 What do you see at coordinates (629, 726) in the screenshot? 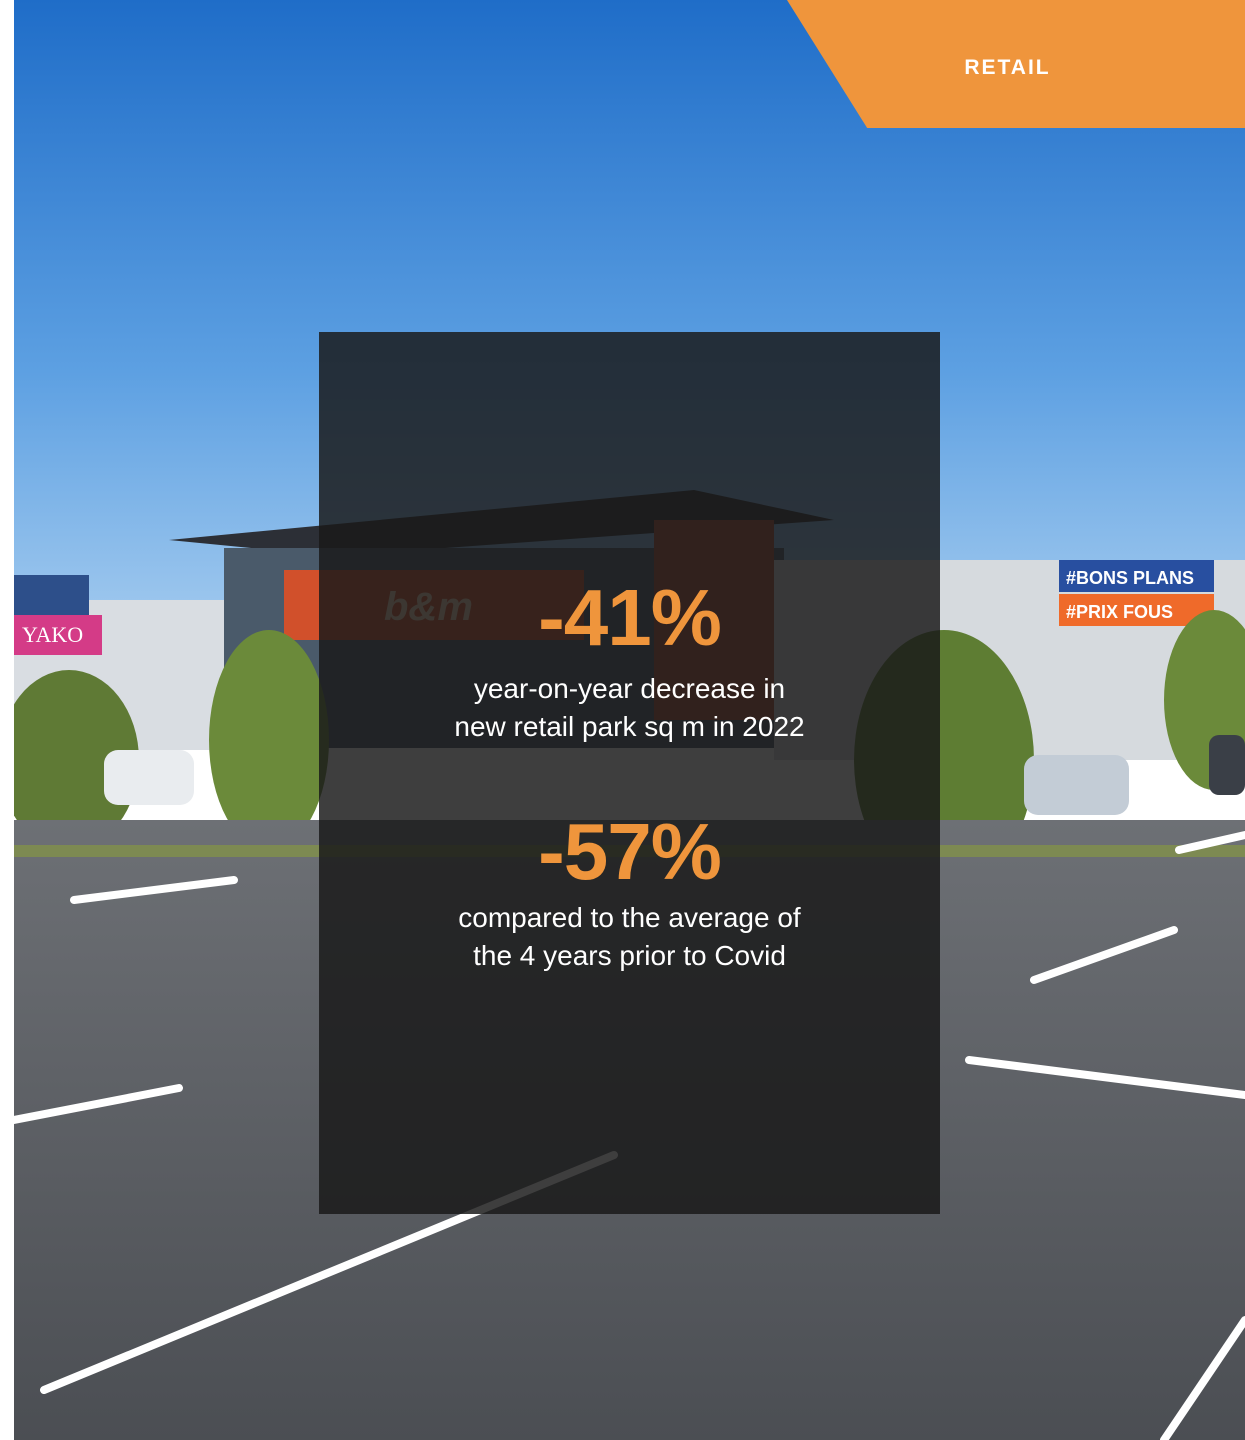
I see `stat-description-line: new retail park sq m in 2022` at bounding box center [629, 726].